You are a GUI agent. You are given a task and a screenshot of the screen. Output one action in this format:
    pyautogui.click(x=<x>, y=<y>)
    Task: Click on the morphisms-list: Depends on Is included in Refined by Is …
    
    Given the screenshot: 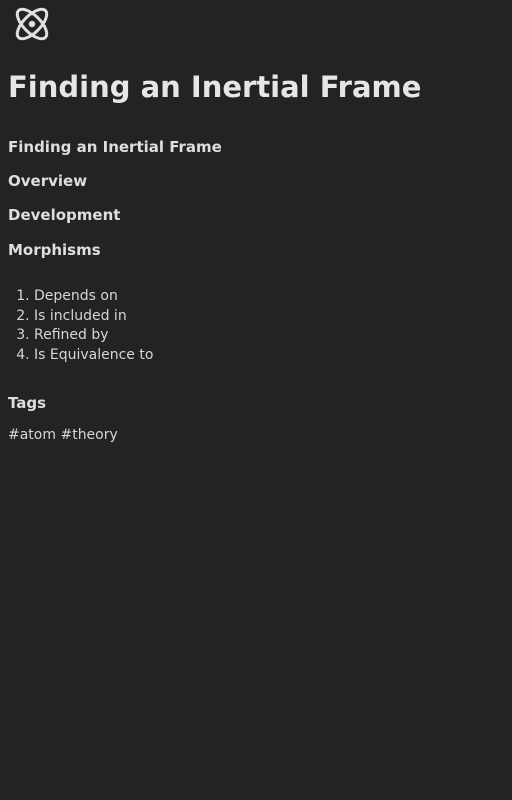 What is the action you would take?
    pyautogui.click(x=80, y=326)
    